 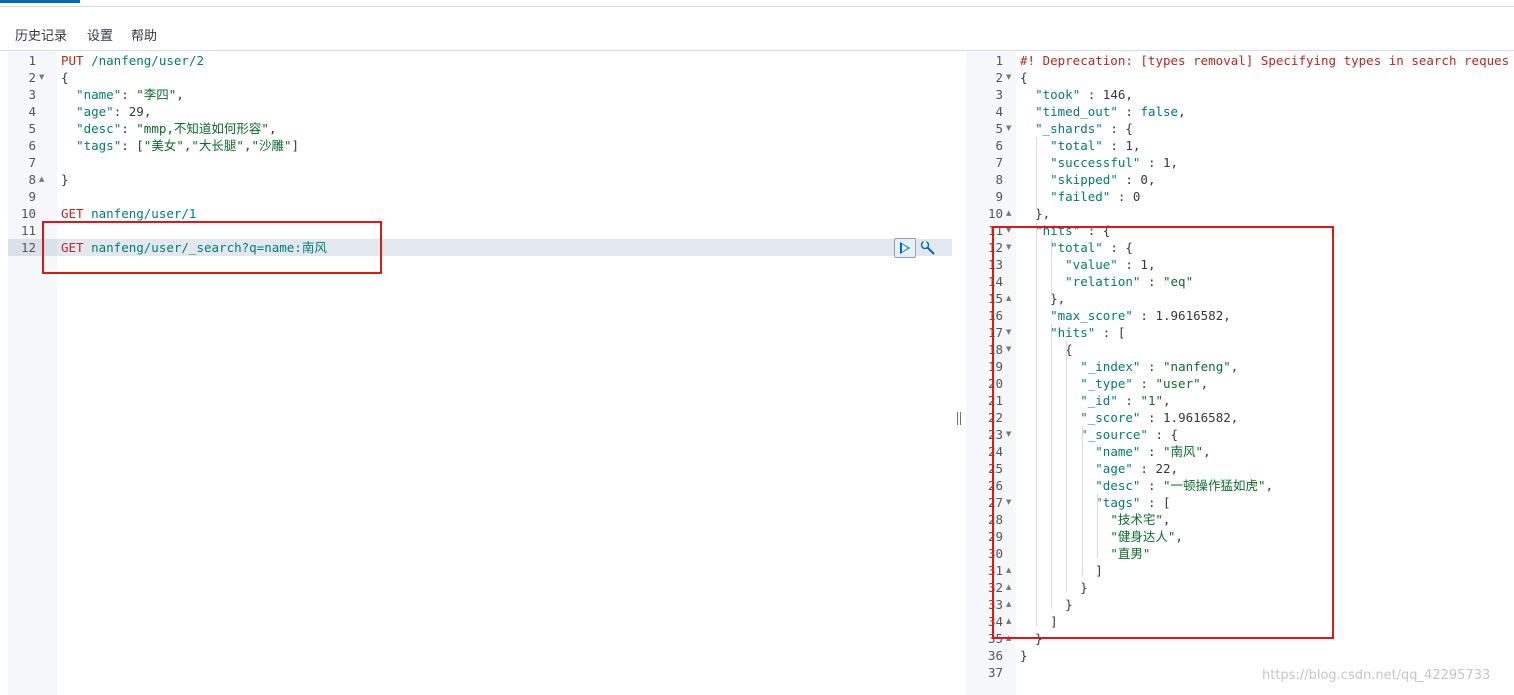 What do you see at coordinates (995, 213) in the screenshot?
I see `response-line-number: 10` at bounding box center [995, 213].